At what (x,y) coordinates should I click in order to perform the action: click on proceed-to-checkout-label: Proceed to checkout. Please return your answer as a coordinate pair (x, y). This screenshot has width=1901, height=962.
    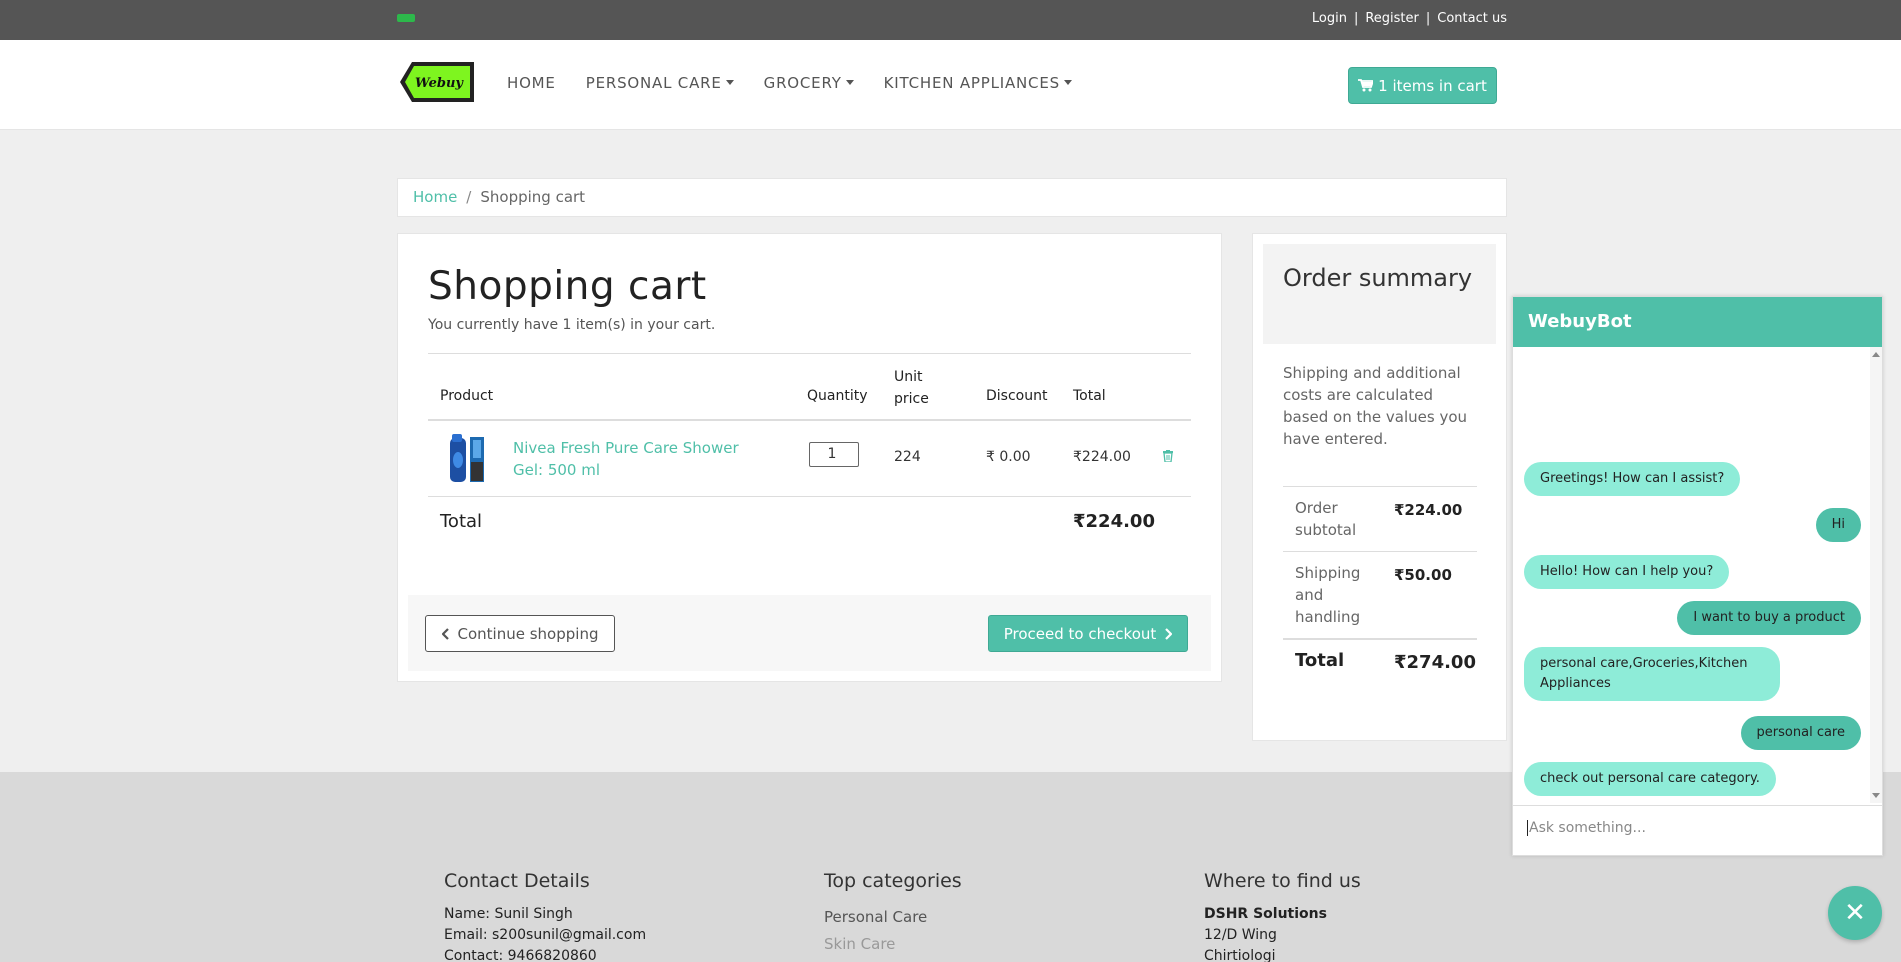
    Looking at the image, I should click on (1080, 633).